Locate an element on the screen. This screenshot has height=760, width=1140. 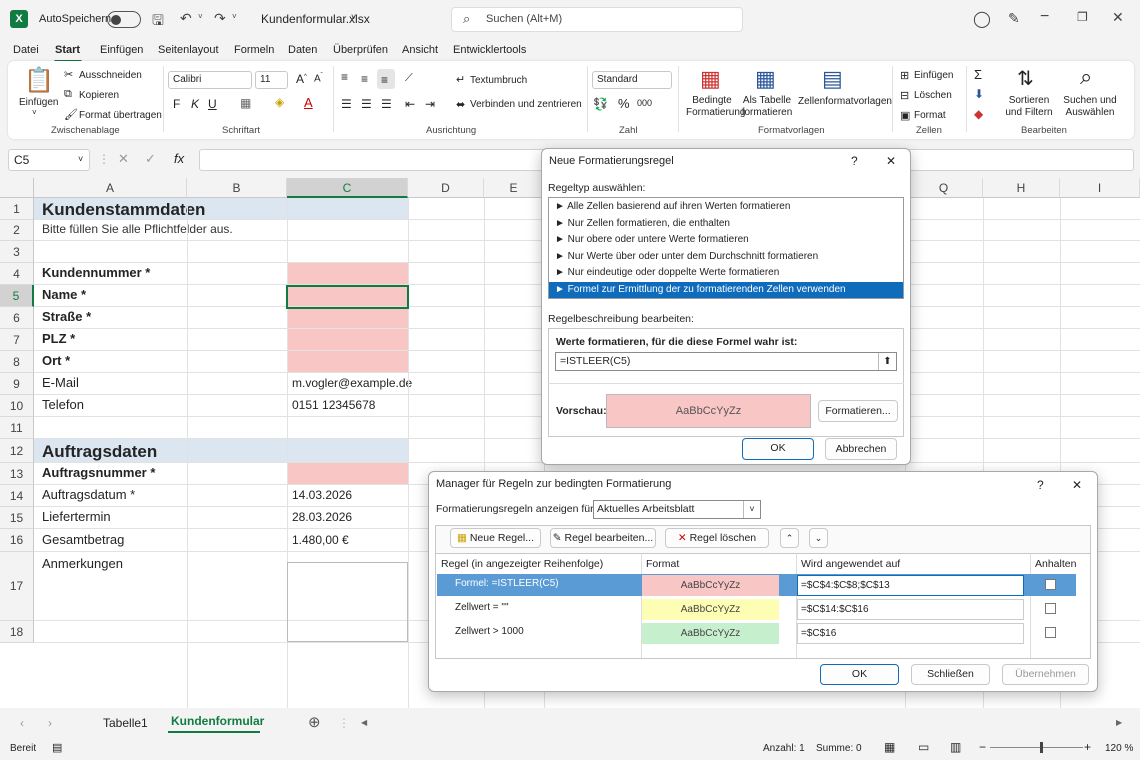
cell-c10: 0151 12345678 is located at coordinates (333, 405).